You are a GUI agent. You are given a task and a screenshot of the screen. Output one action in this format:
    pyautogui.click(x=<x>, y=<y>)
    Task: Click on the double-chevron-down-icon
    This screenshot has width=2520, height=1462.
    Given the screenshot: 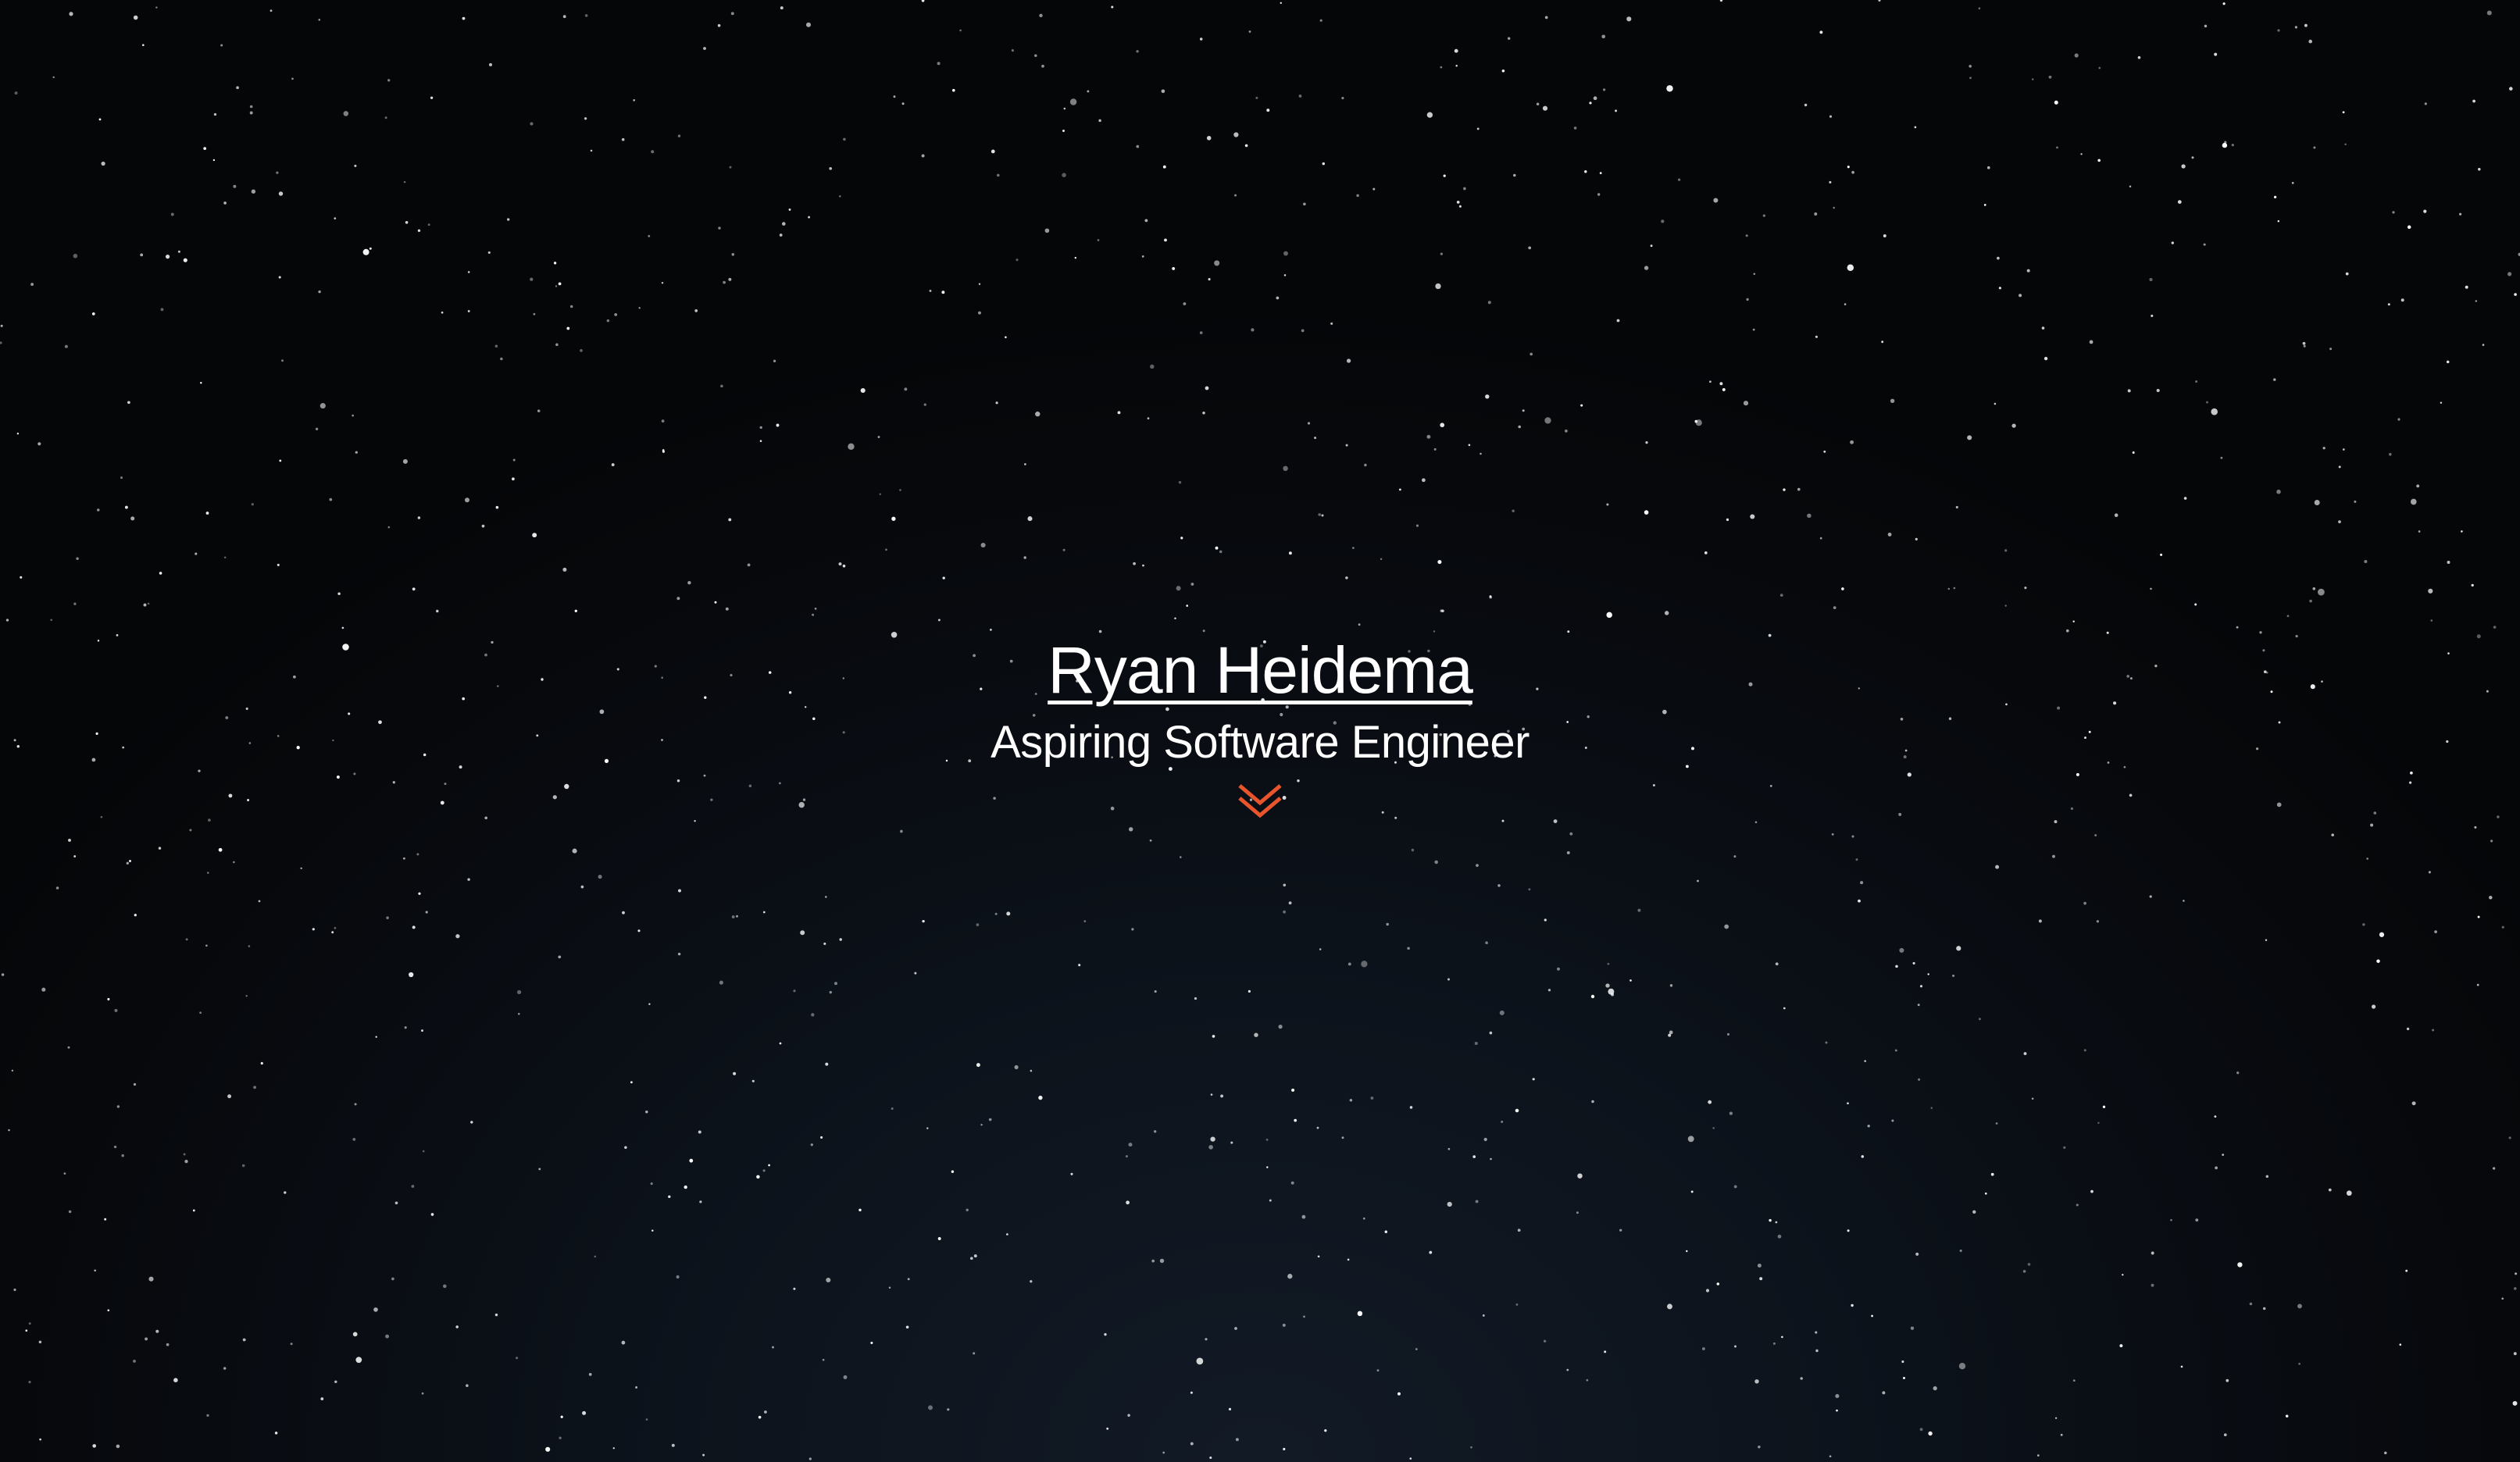 What is the action you would take?
    pyautogui.click(x=1260, y=801)
    